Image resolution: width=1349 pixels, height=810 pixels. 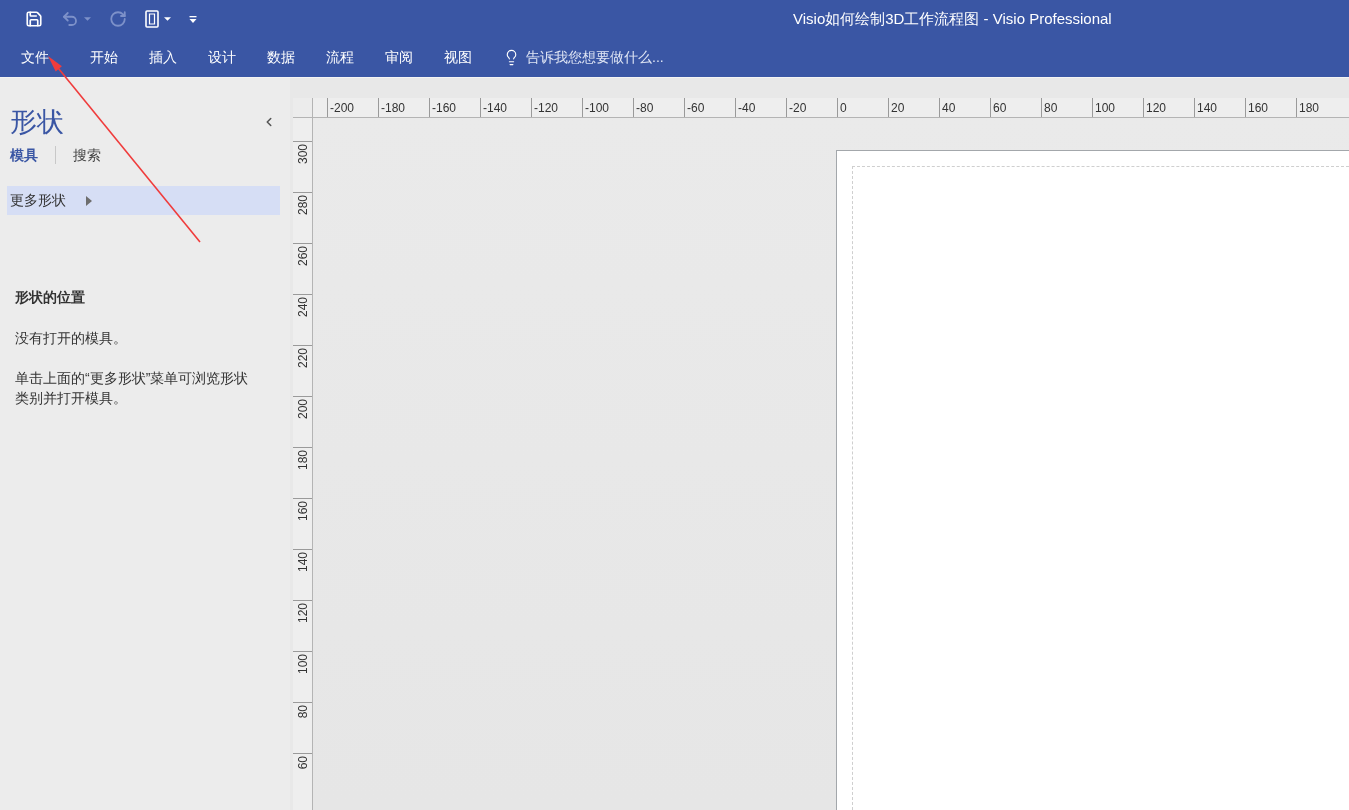 What do you see at coordinates (302, 205) in the screenshot?
I see `ruler-label: 280` at bounding box center [302, 205].